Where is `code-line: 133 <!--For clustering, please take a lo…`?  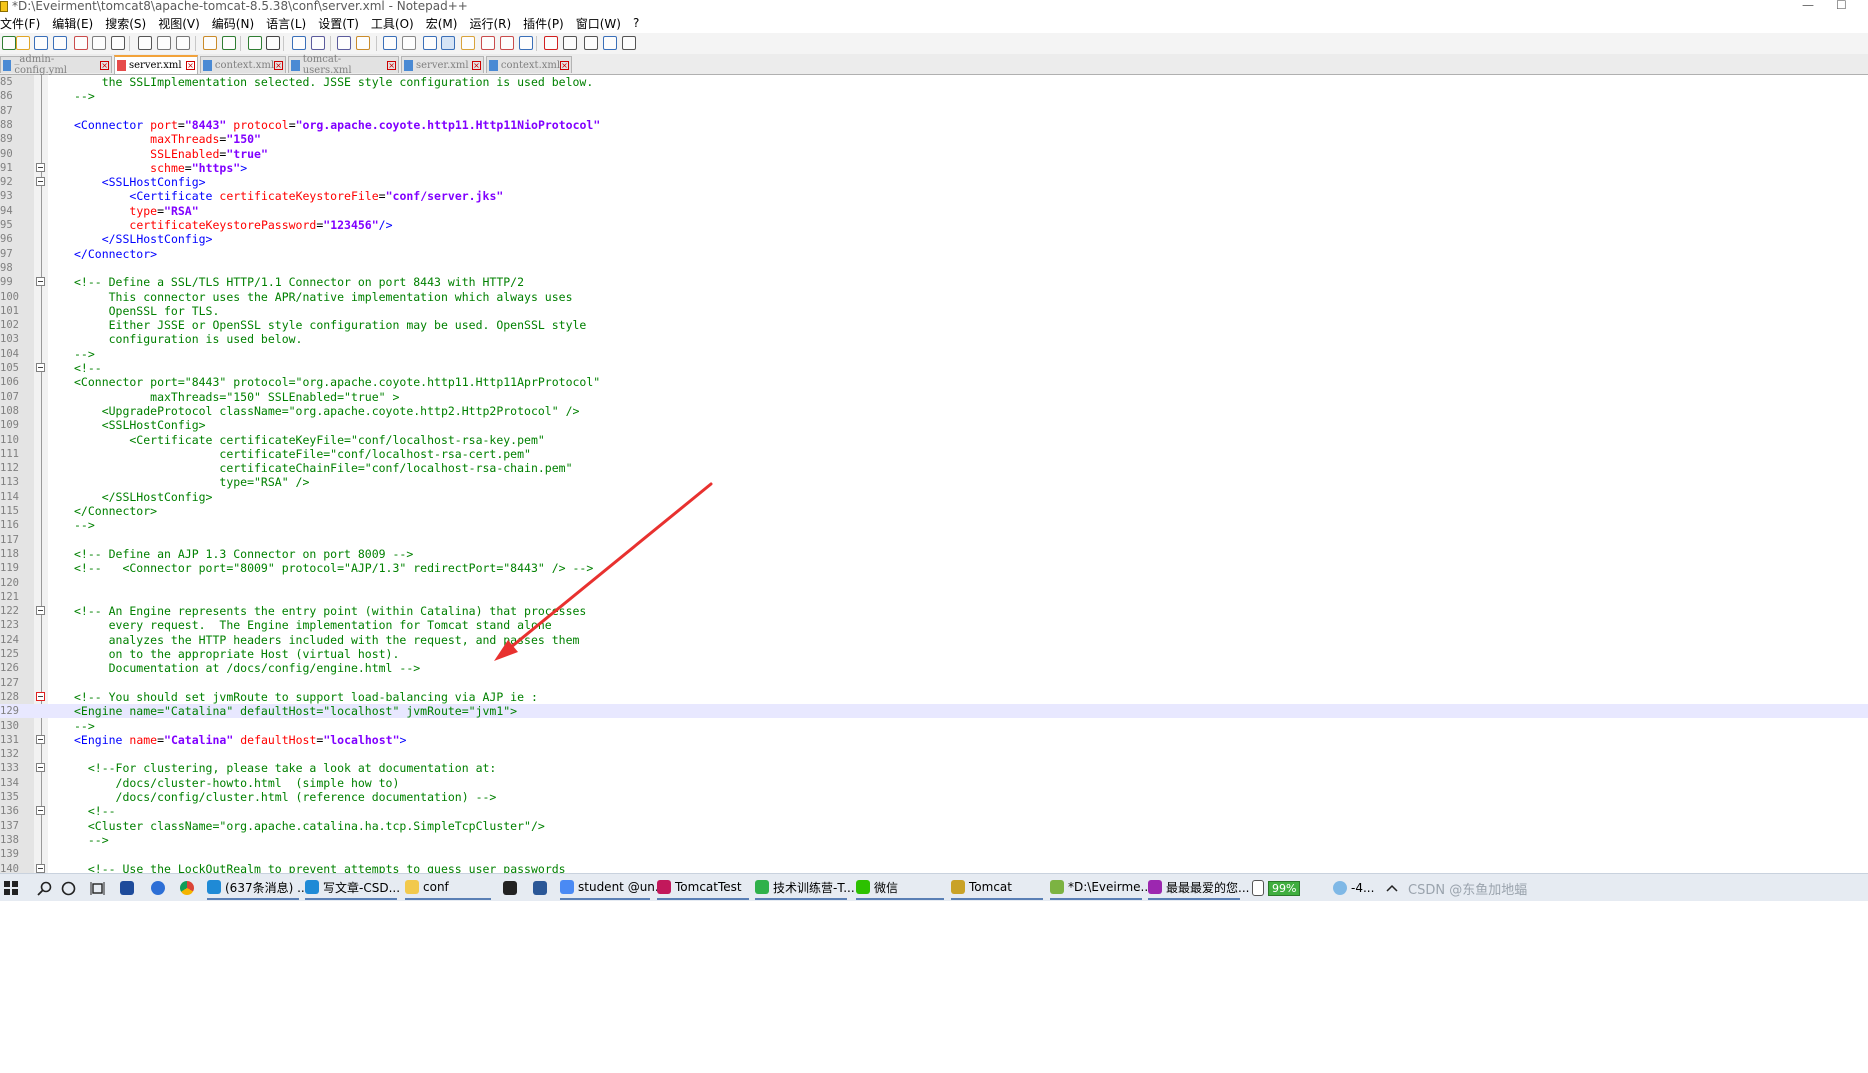
code-line: 133 <!--For clustering, please take a lo… is located at coordinates (934, 768).